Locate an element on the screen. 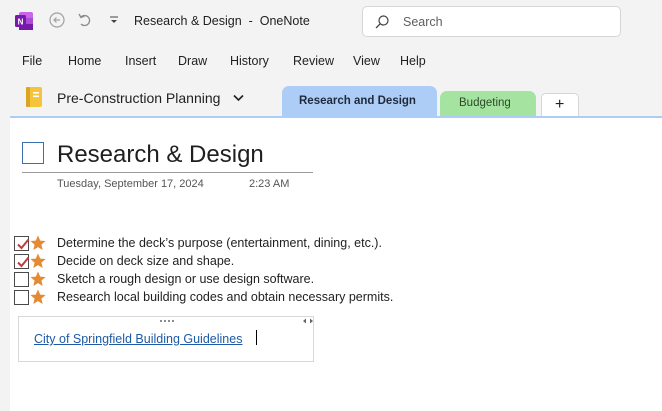 The width and height of the screenshot is (662, 411). building-guidelines-link: City of Springfield Building Guidelines is located at coordinates (138, 339).